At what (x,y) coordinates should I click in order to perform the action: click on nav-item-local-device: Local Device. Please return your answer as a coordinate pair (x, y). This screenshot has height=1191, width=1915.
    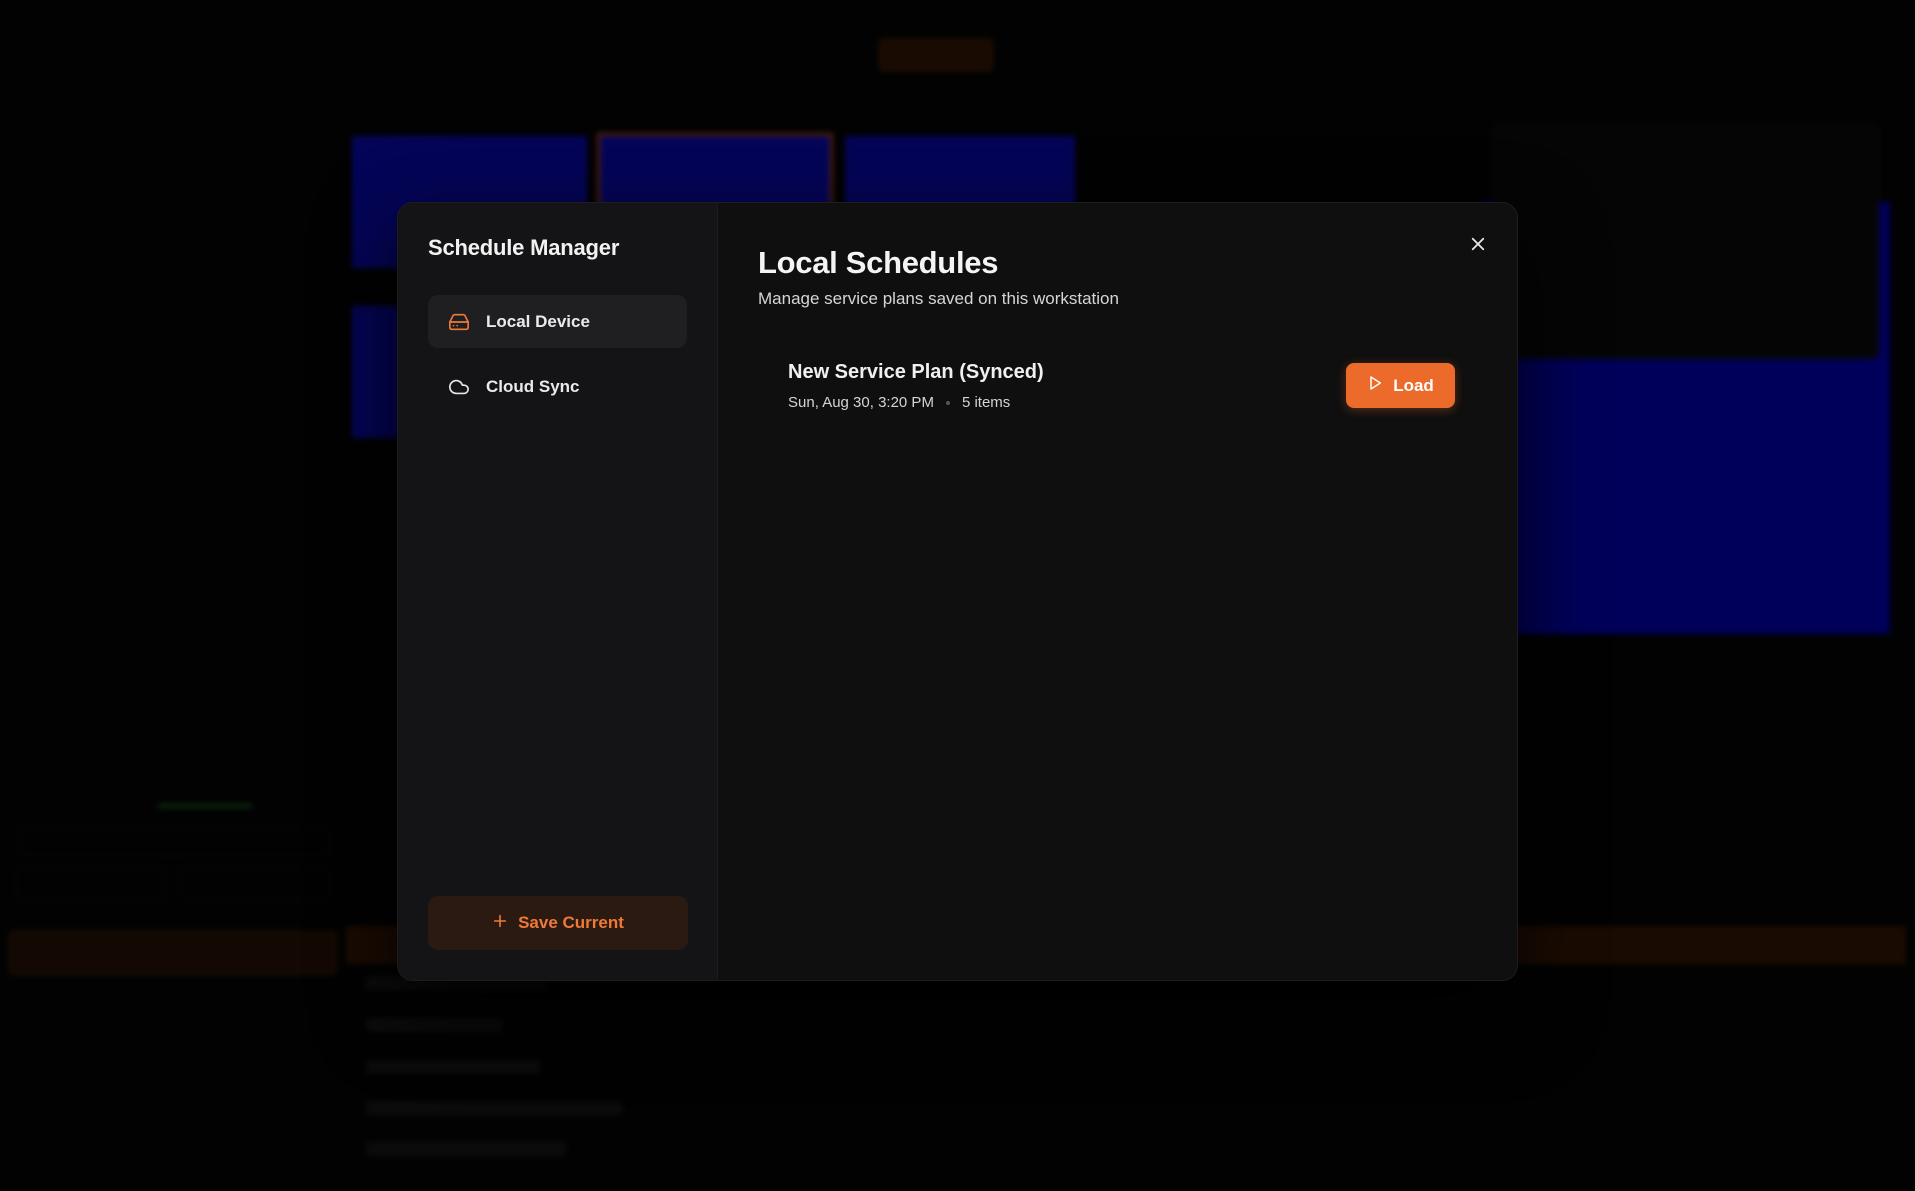
    Looking at the image, I should click on (557, 321).